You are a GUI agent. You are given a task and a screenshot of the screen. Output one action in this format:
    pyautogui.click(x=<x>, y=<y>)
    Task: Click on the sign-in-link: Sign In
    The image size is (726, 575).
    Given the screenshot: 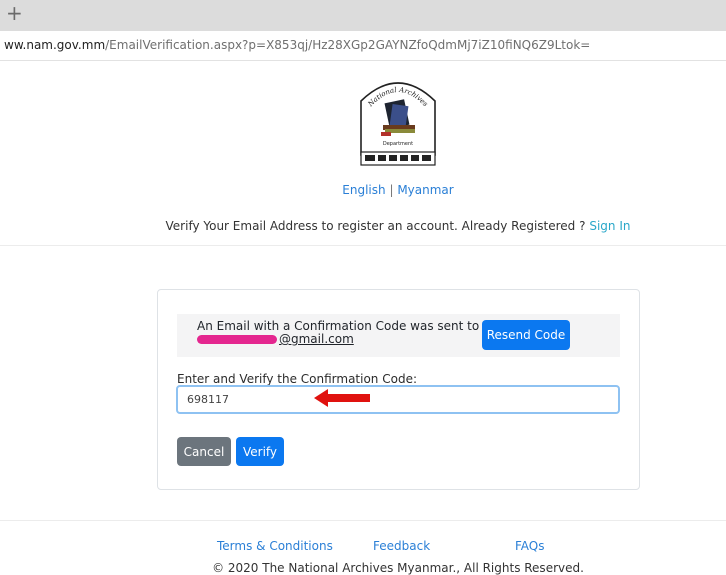 What is the action you would take?
    pyautogui.click(x=609, y=226)
    